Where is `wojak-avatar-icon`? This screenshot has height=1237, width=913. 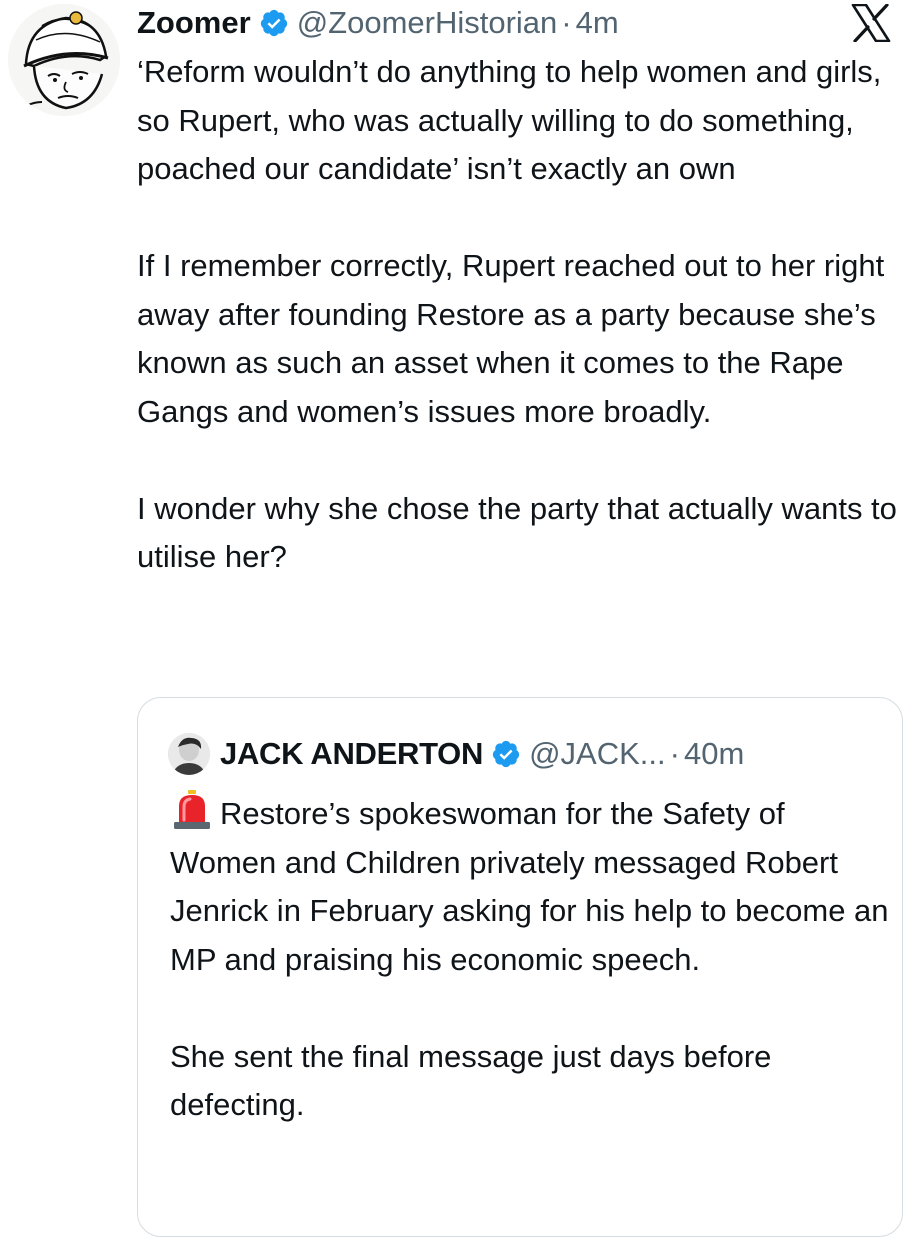 wojak-avatar-icon is located at coordinates (64, 60).